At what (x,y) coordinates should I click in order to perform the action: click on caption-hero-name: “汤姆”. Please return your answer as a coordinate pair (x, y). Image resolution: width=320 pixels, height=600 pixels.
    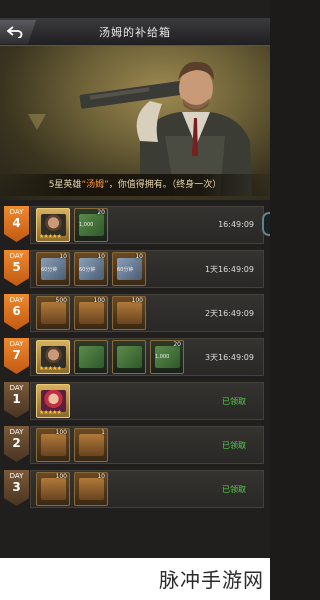
    Looking at the image, I should click on (95, 185).